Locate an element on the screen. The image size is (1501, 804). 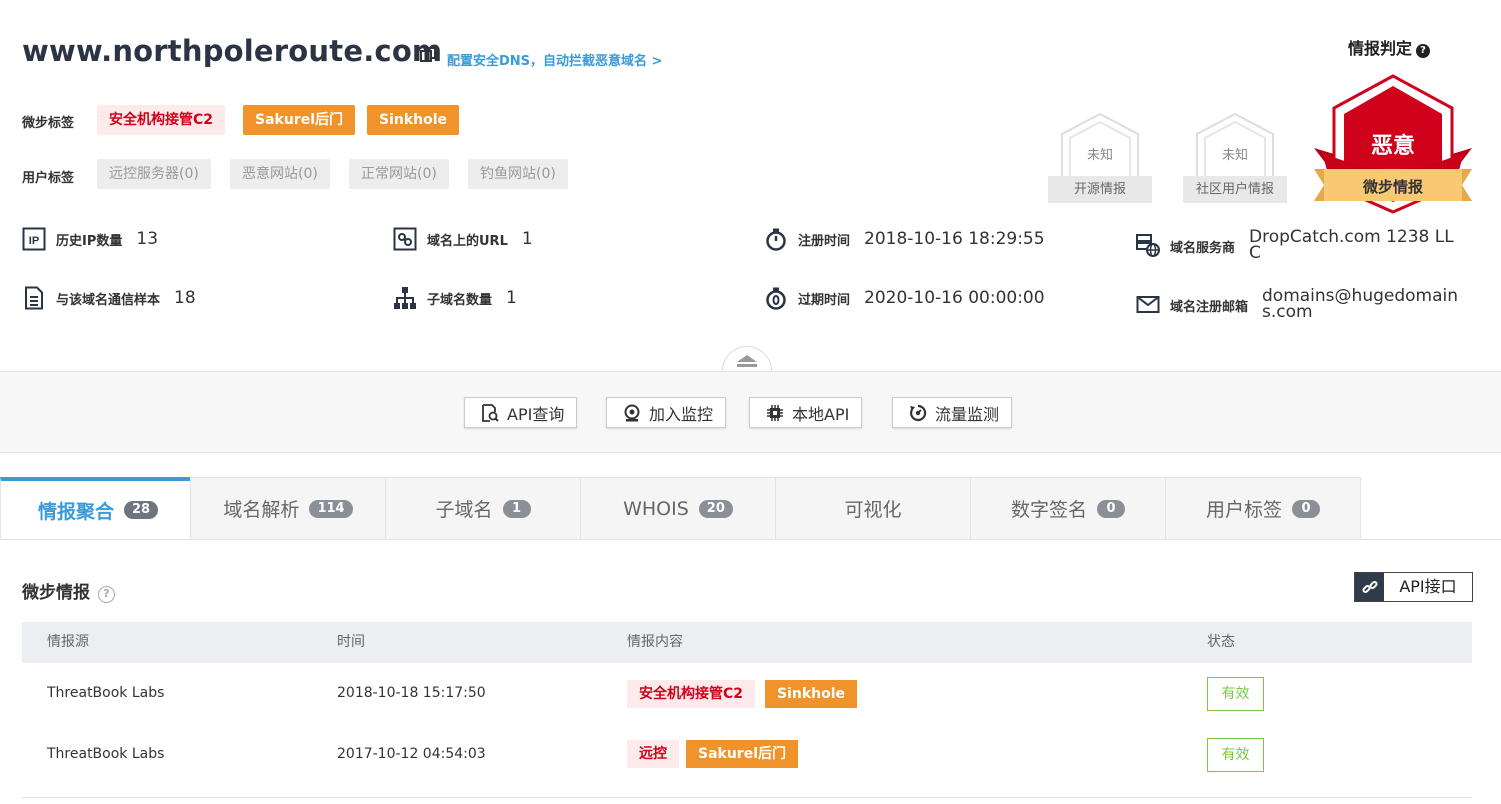
table-bottom-border is located at coordinates (747, 797).